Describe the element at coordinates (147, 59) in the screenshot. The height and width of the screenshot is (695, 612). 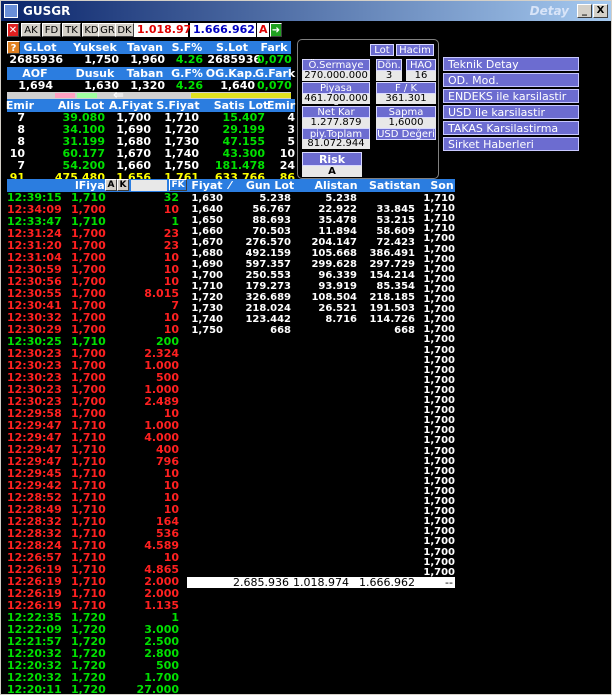
I see `value-tavan: 1,960` at that location.